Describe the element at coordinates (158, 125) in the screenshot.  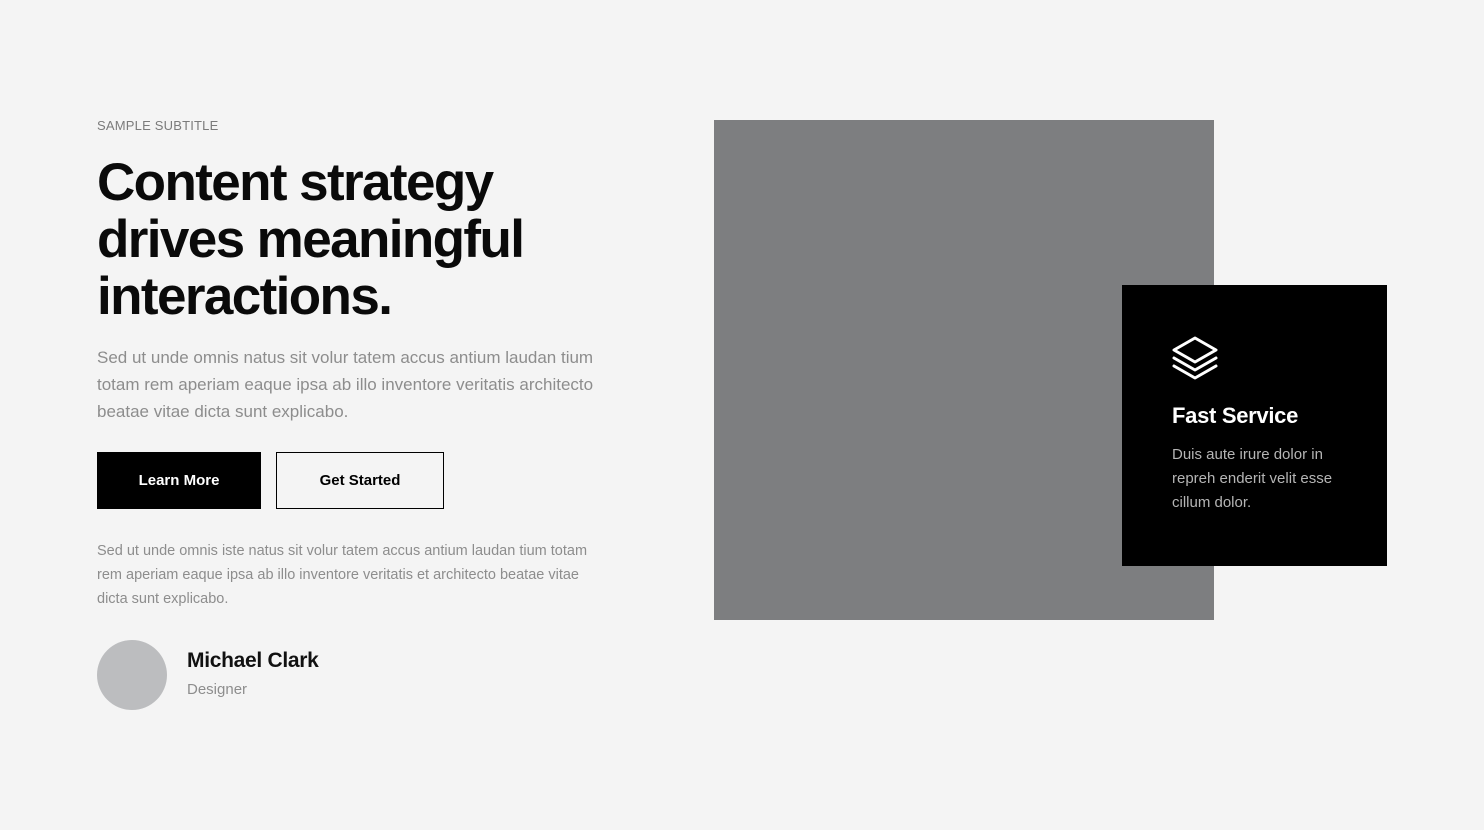
I see `section-subtitle: SAMPLE SUBTITLE` at that location.